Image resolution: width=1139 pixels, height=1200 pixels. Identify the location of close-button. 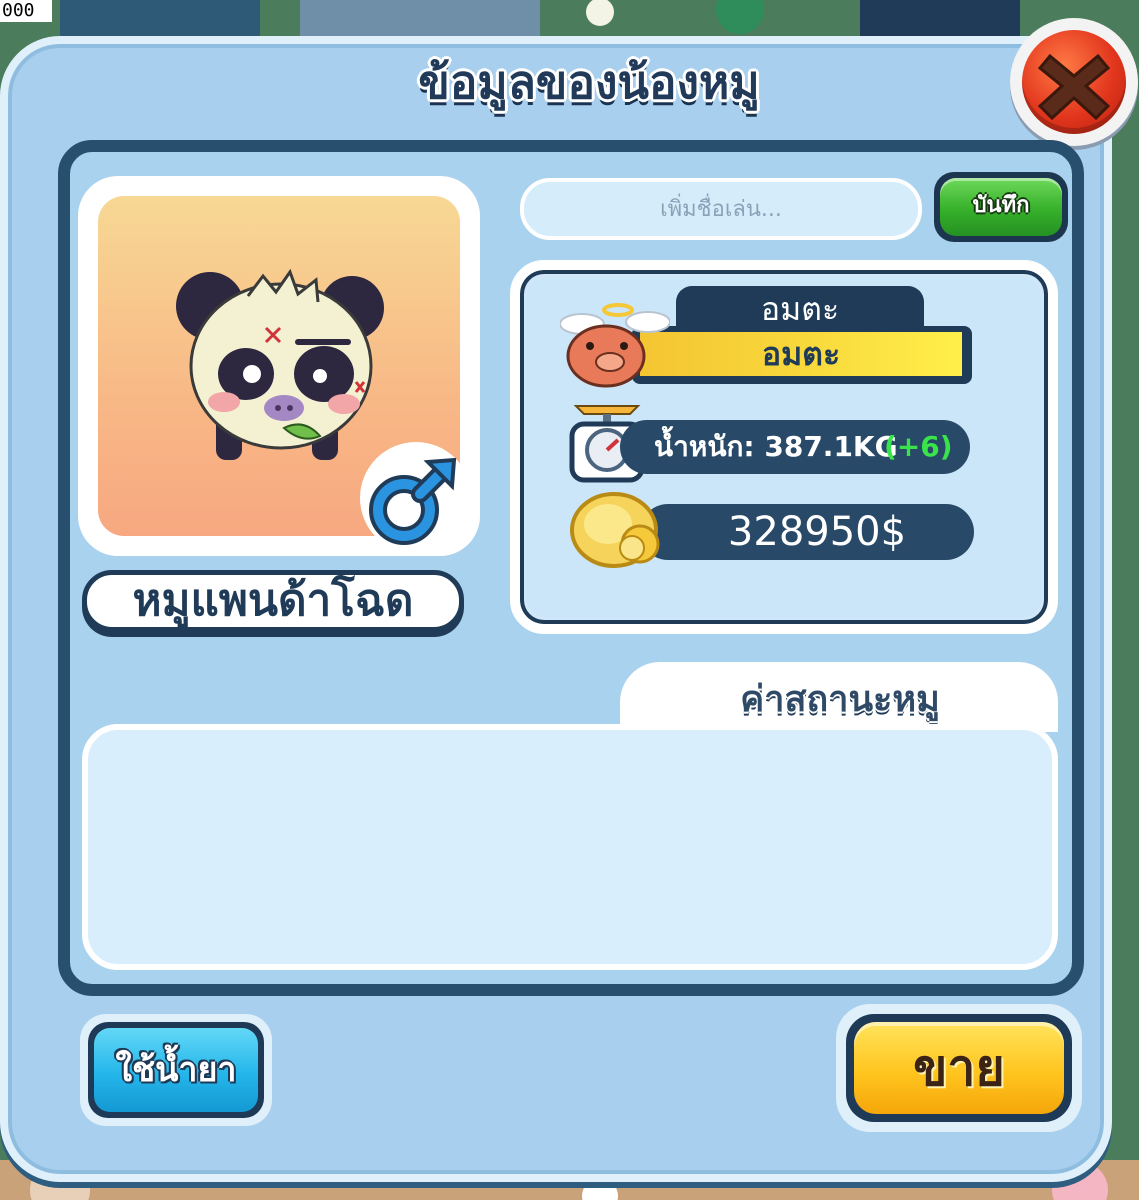
(1074, 82).